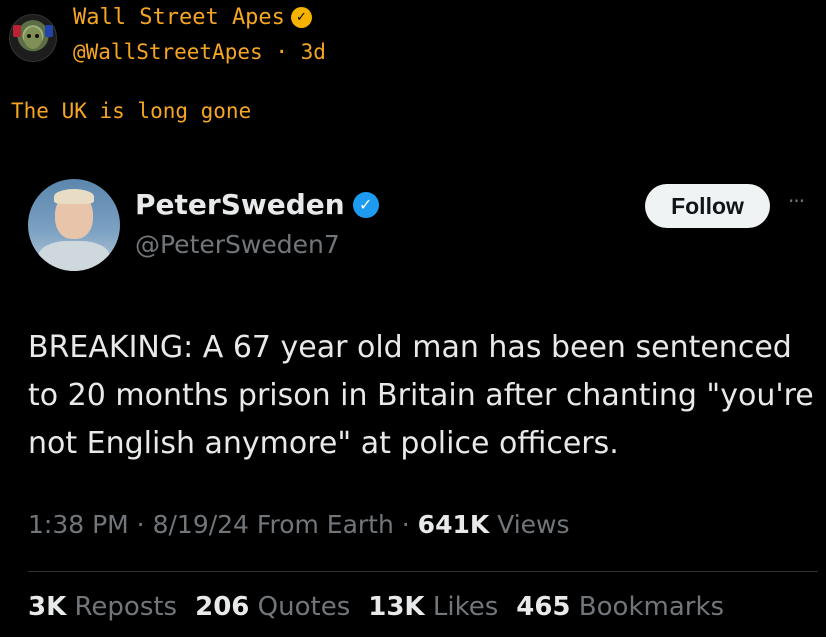 The height and width of the screenshot is (637, 826). What do you see at coordinates (313, 52) in the screenshot?
I see `outer-timestamp: 3d` at bounding box center [313, 52].